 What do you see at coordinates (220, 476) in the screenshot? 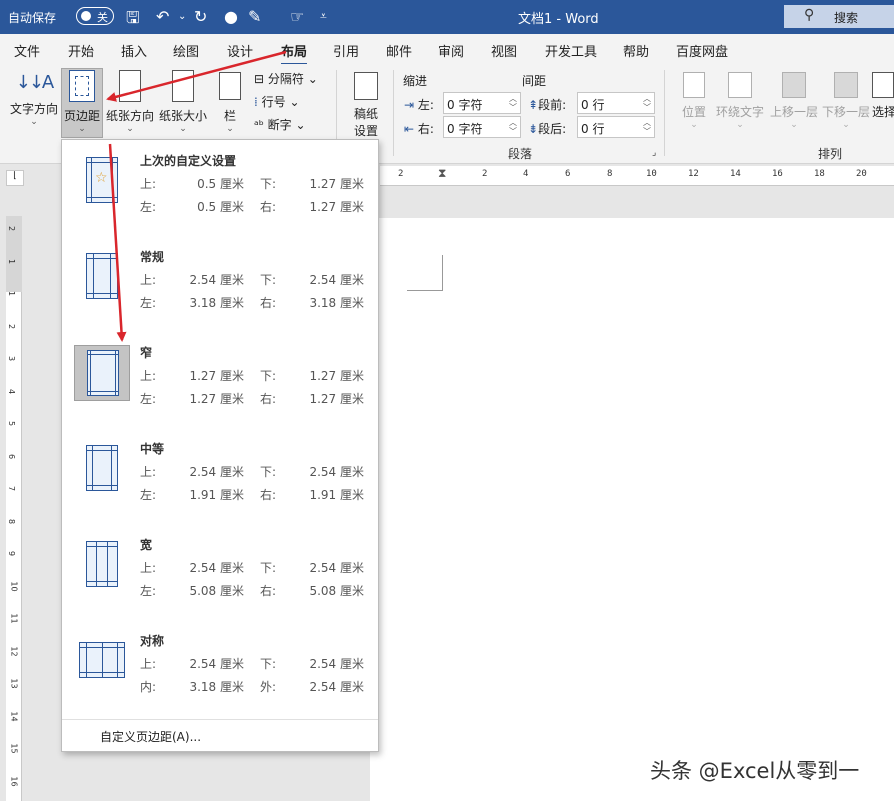
I see `margin-option: 中等 上: 2.54 厘米 下: 2.54 厘米 左: 1.91 厘米 右: 1.91 厘米` at bounding box center [220, 476].